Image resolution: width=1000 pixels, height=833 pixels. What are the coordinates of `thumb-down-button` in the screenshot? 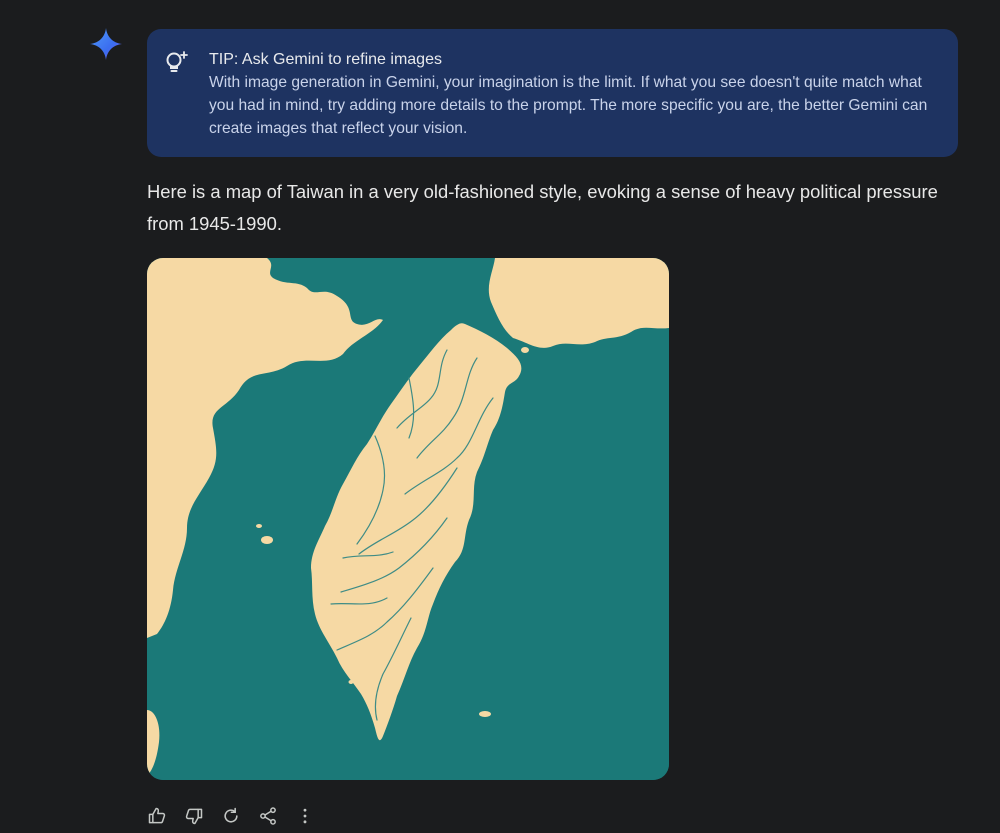 It's located at (194, 816).